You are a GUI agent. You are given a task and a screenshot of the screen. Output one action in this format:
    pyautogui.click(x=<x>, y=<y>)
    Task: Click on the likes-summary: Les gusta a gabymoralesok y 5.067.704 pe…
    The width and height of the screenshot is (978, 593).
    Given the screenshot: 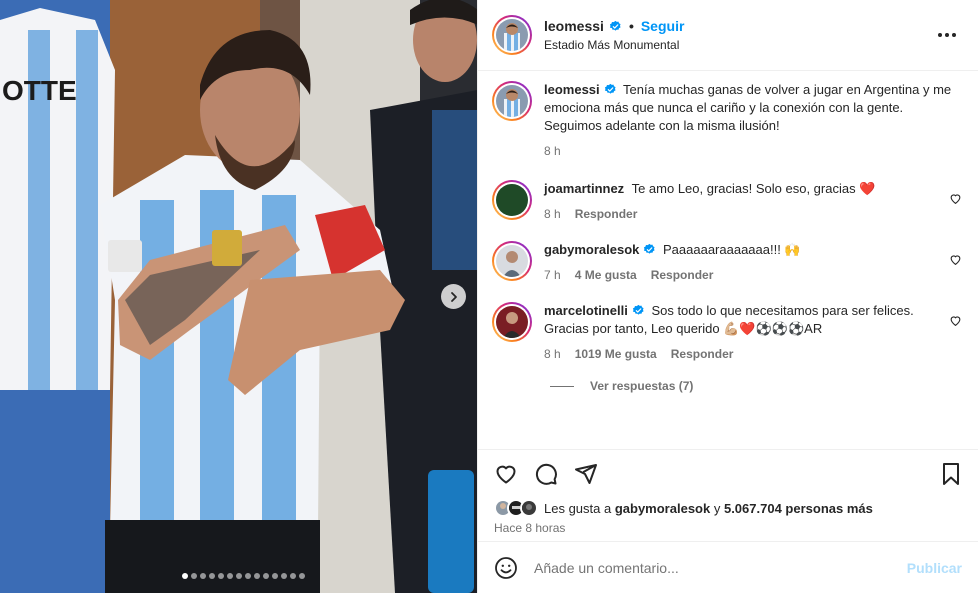 What is the action you would take?
    pyautogui.click(x=728, y=508)
    